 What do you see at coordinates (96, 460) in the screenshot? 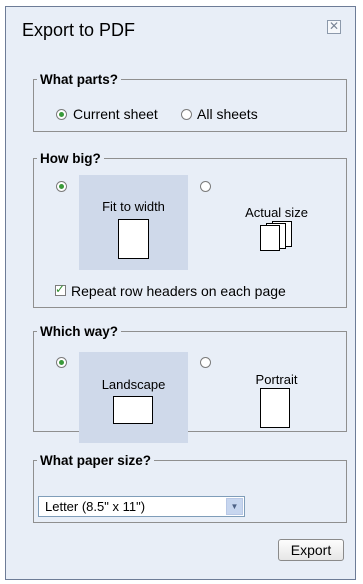
I see `paper-size-legend: What paper size?` at bounding box center [96, 460].